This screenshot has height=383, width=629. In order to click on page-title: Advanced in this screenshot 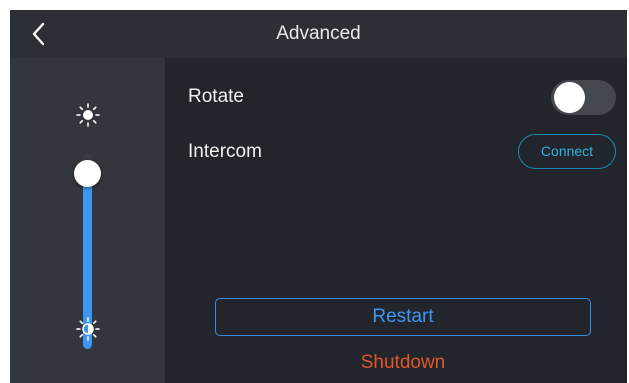, I will do `click(318, 33)`.